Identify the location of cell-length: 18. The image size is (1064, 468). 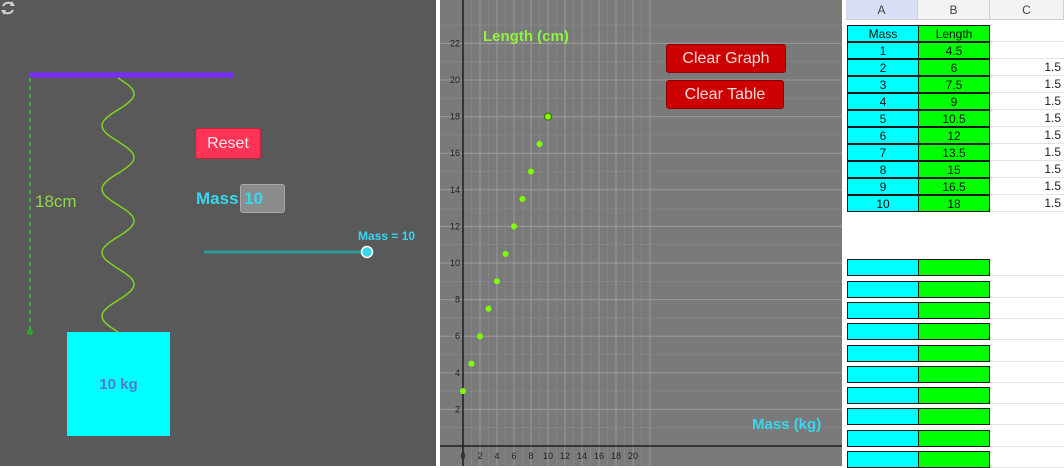
(954, 203).